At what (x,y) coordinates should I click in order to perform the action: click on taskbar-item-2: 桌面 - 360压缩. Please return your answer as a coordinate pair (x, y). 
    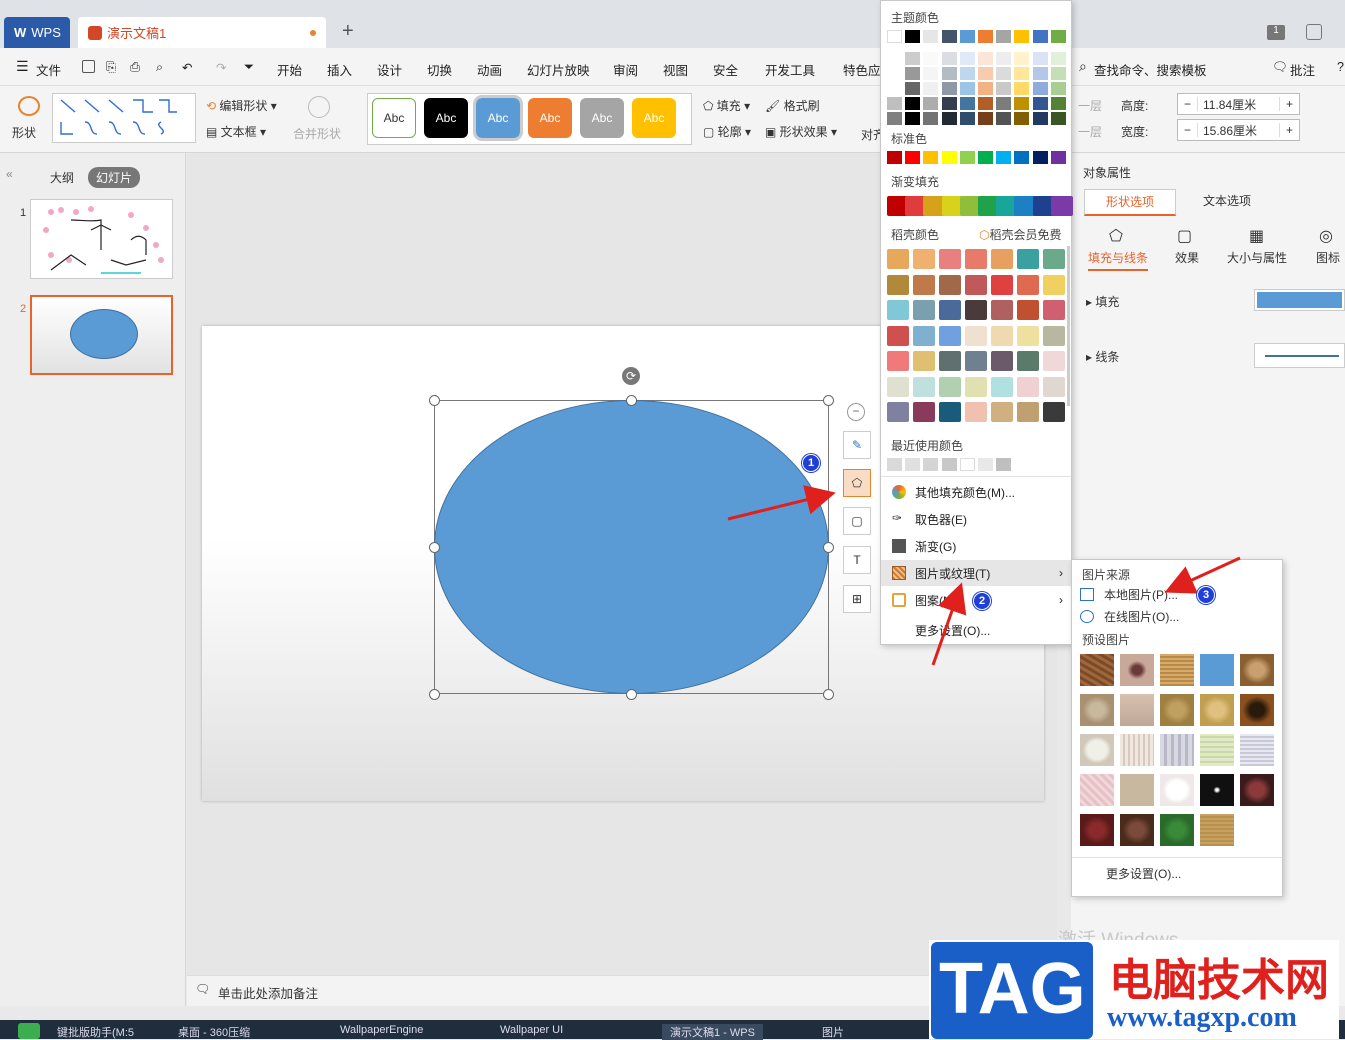
    Looking at the image, I should click on (214, 1032).